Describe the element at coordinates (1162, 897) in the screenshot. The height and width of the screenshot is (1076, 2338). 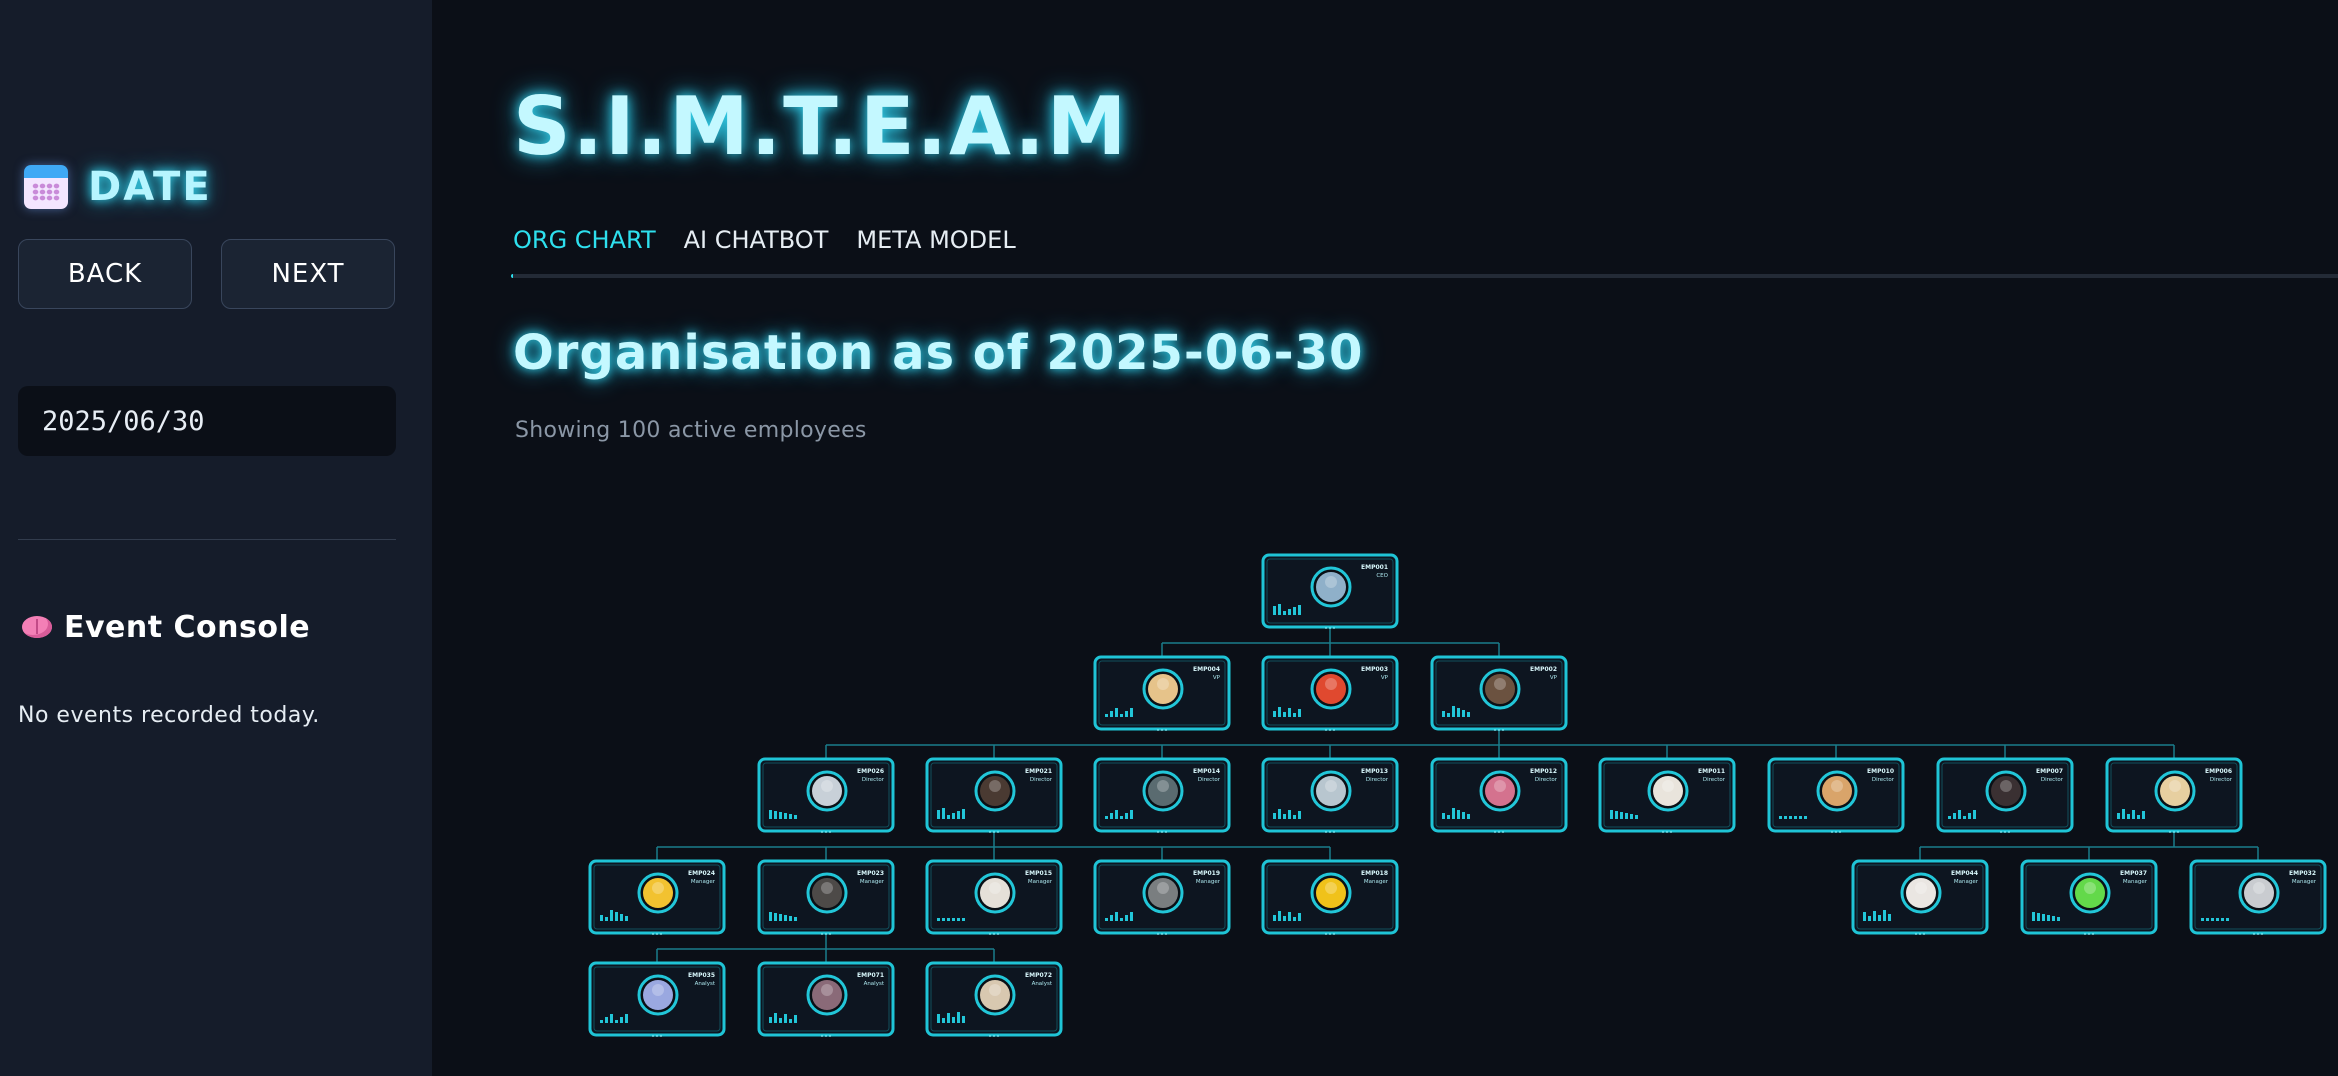
I see `org-node: EMP019 Manager` at that location.